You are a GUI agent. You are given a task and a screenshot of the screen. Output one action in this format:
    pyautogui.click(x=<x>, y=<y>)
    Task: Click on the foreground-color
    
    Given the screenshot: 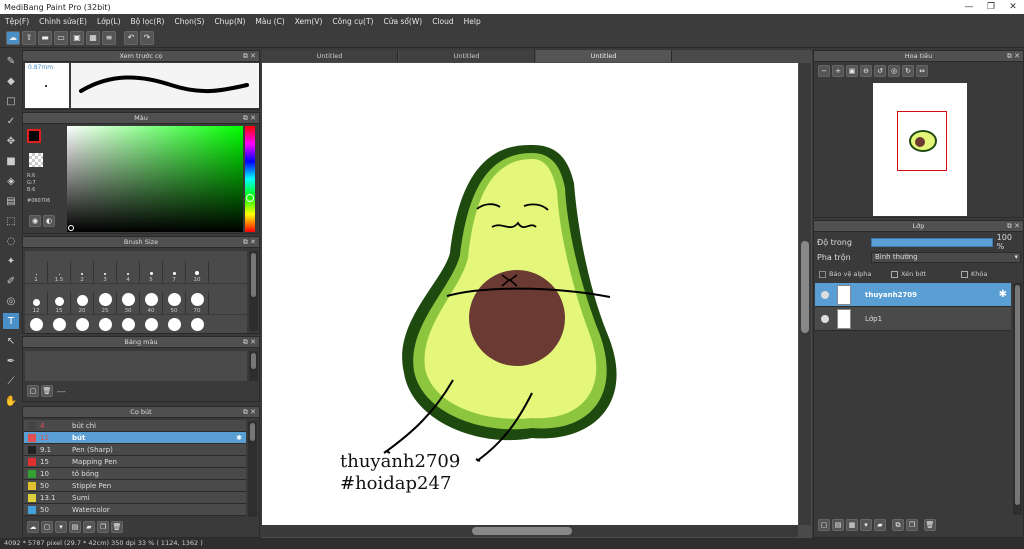 What is the action you would take?
    pyautogui.click(x=34, y=136)
    